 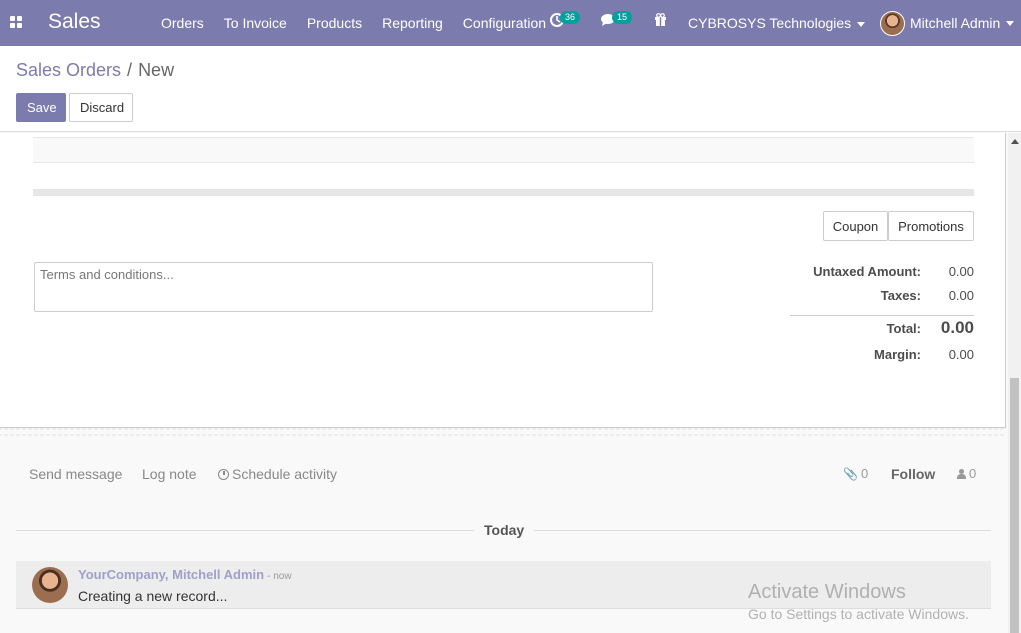 I want to click on windows-activation-title: Activate Windows, so click(x=827, y=592).